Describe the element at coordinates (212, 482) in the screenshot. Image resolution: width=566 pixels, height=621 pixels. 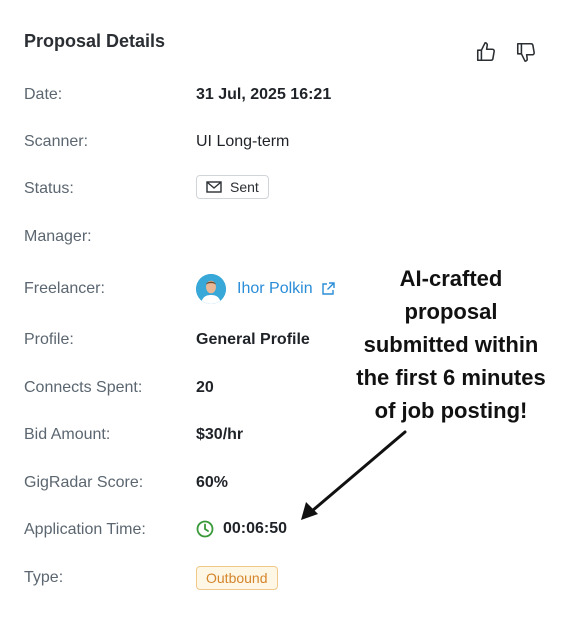
I see `gigradar-score-value: 60%` at that location.